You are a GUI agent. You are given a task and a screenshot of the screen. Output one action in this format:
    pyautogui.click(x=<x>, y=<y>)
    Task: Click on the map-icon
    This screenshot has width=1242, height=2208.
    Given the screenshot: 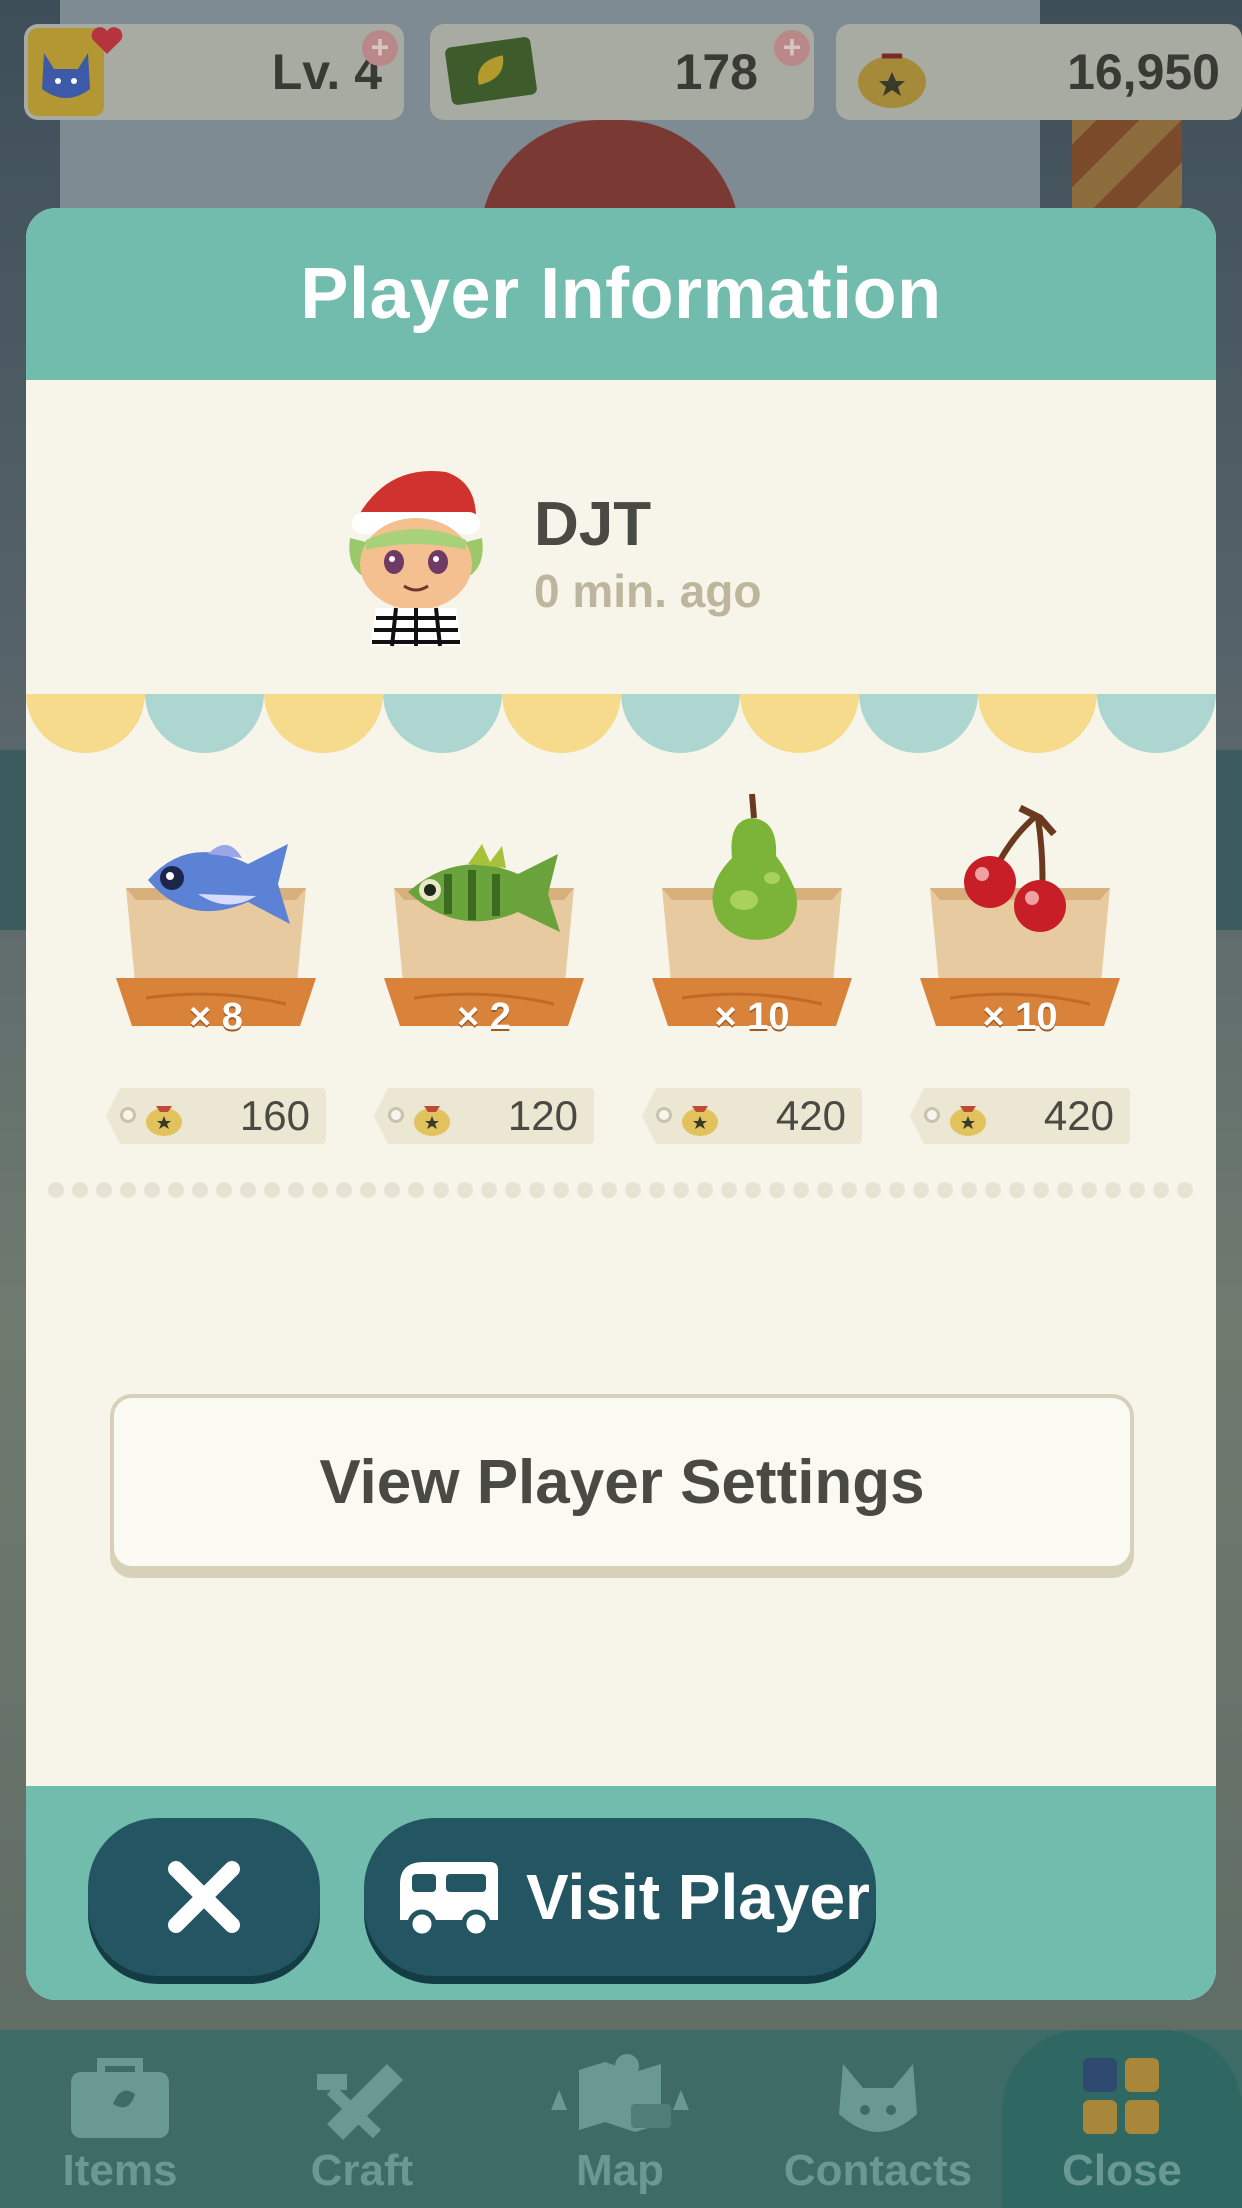 What is the action you would take?
    pyautogui.click(x=620, y=2093)
    